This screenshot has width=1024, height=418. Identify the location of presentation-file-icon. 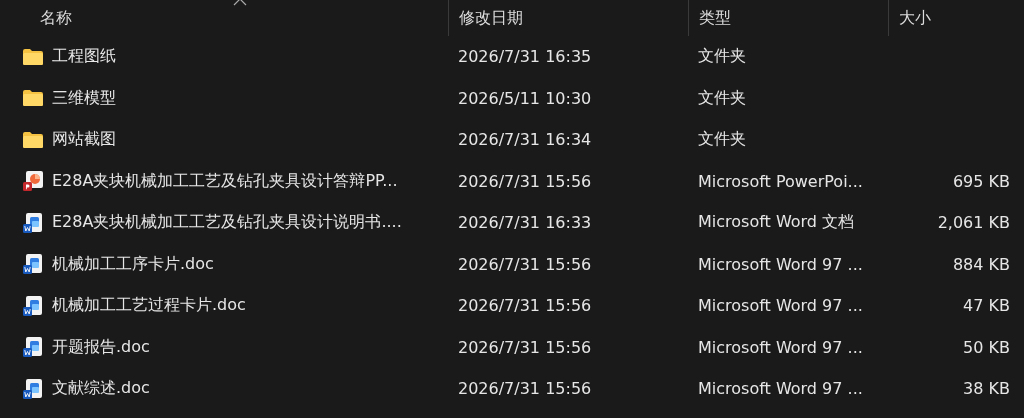
(33, 181).